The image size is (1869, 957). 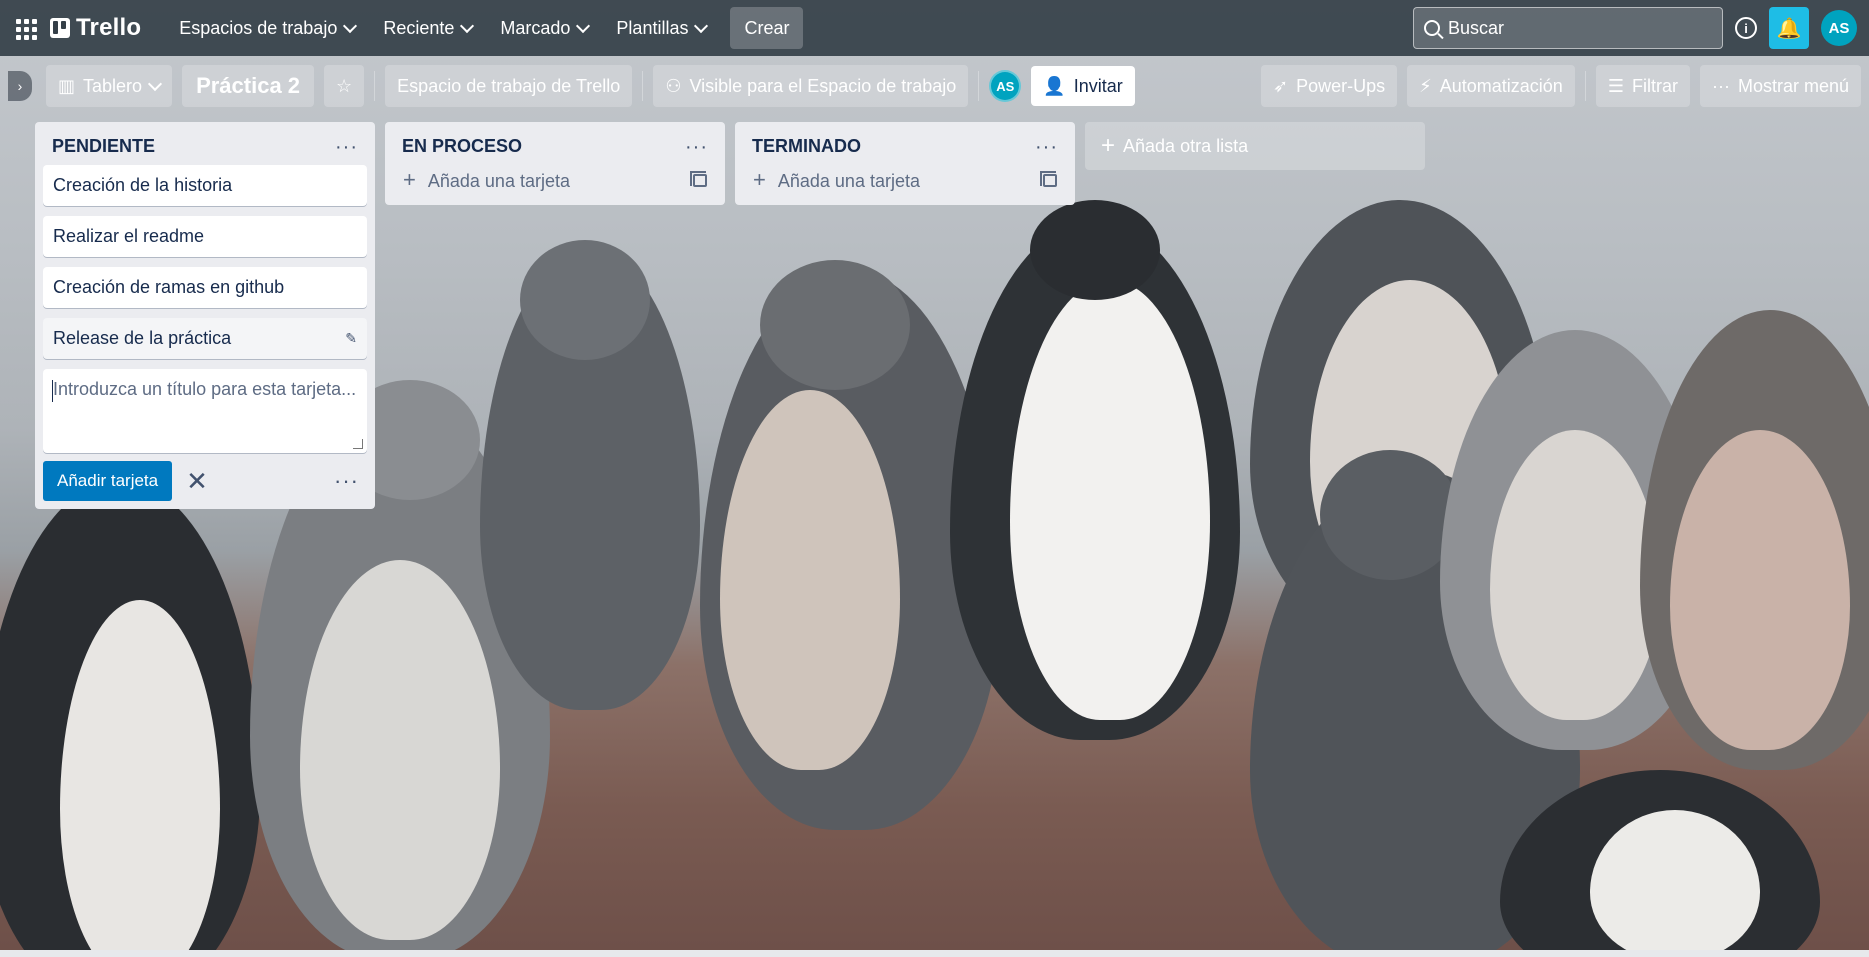 I want to click on star-board-button: ☆, so click(x=344, y=86).